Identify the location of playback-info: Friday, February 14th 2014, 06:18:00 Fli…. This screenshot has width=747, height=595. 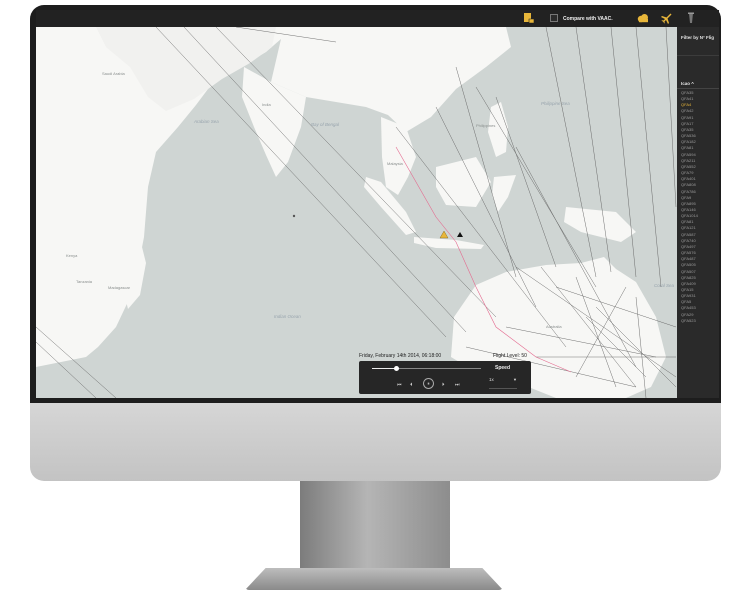
(446, 357).